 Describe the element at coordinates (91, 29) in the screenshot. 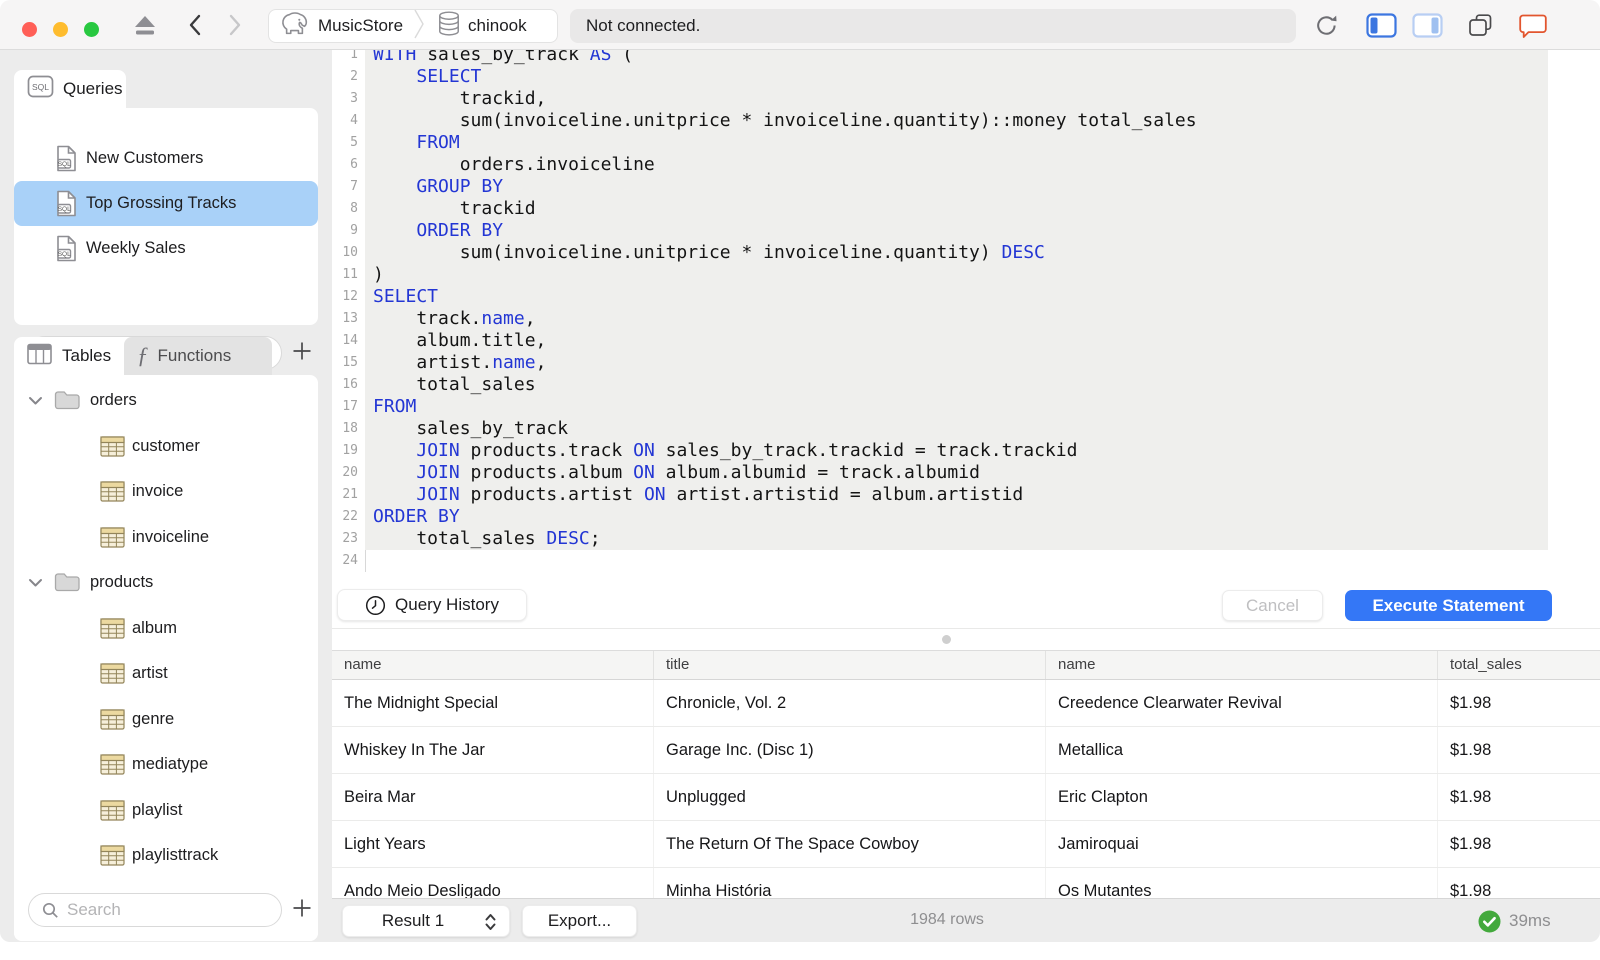

I see `zoom-window-button` at that location.